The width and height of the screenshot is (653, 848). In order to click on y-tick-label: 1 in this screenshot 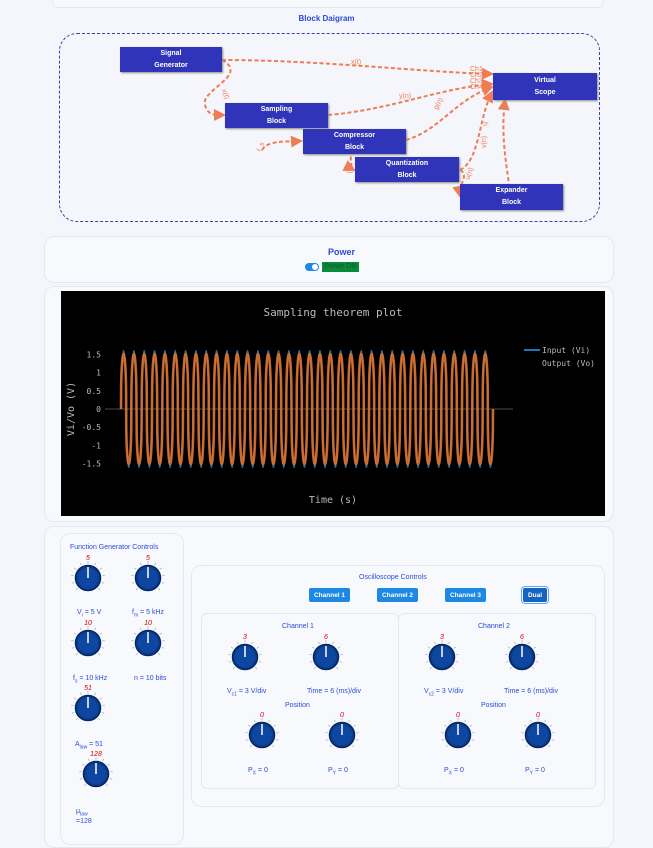, I will do `click(98, 373)`.